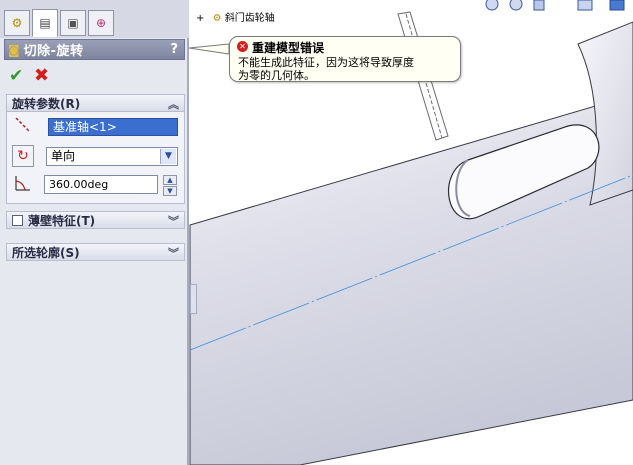 The width and height of the screenshot is (633, 465). What do you see at coordinates (585, 5) in the screenshot?
I see `display-style-icon` at bounding box center [585, 5].